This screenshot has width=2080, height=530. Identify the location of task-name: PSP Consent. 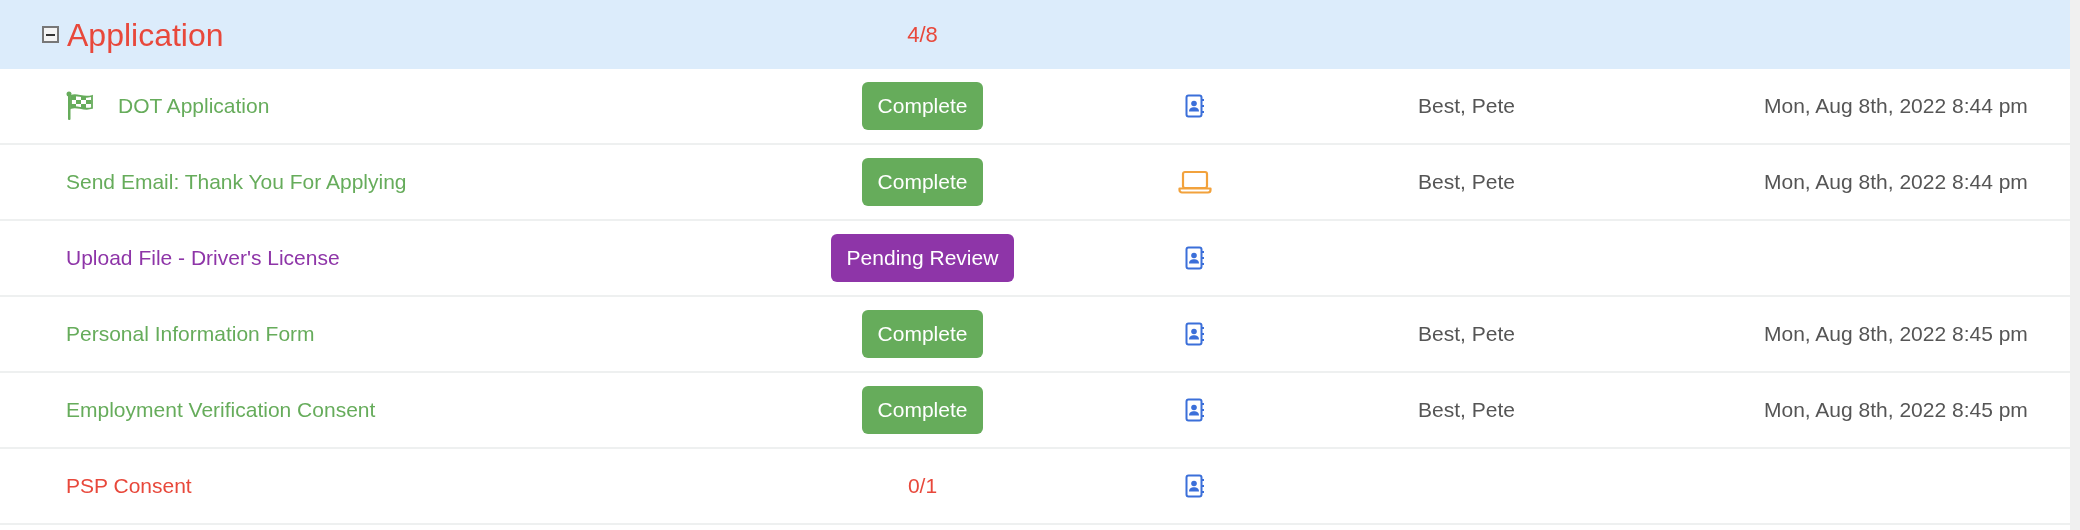
(129, 486).